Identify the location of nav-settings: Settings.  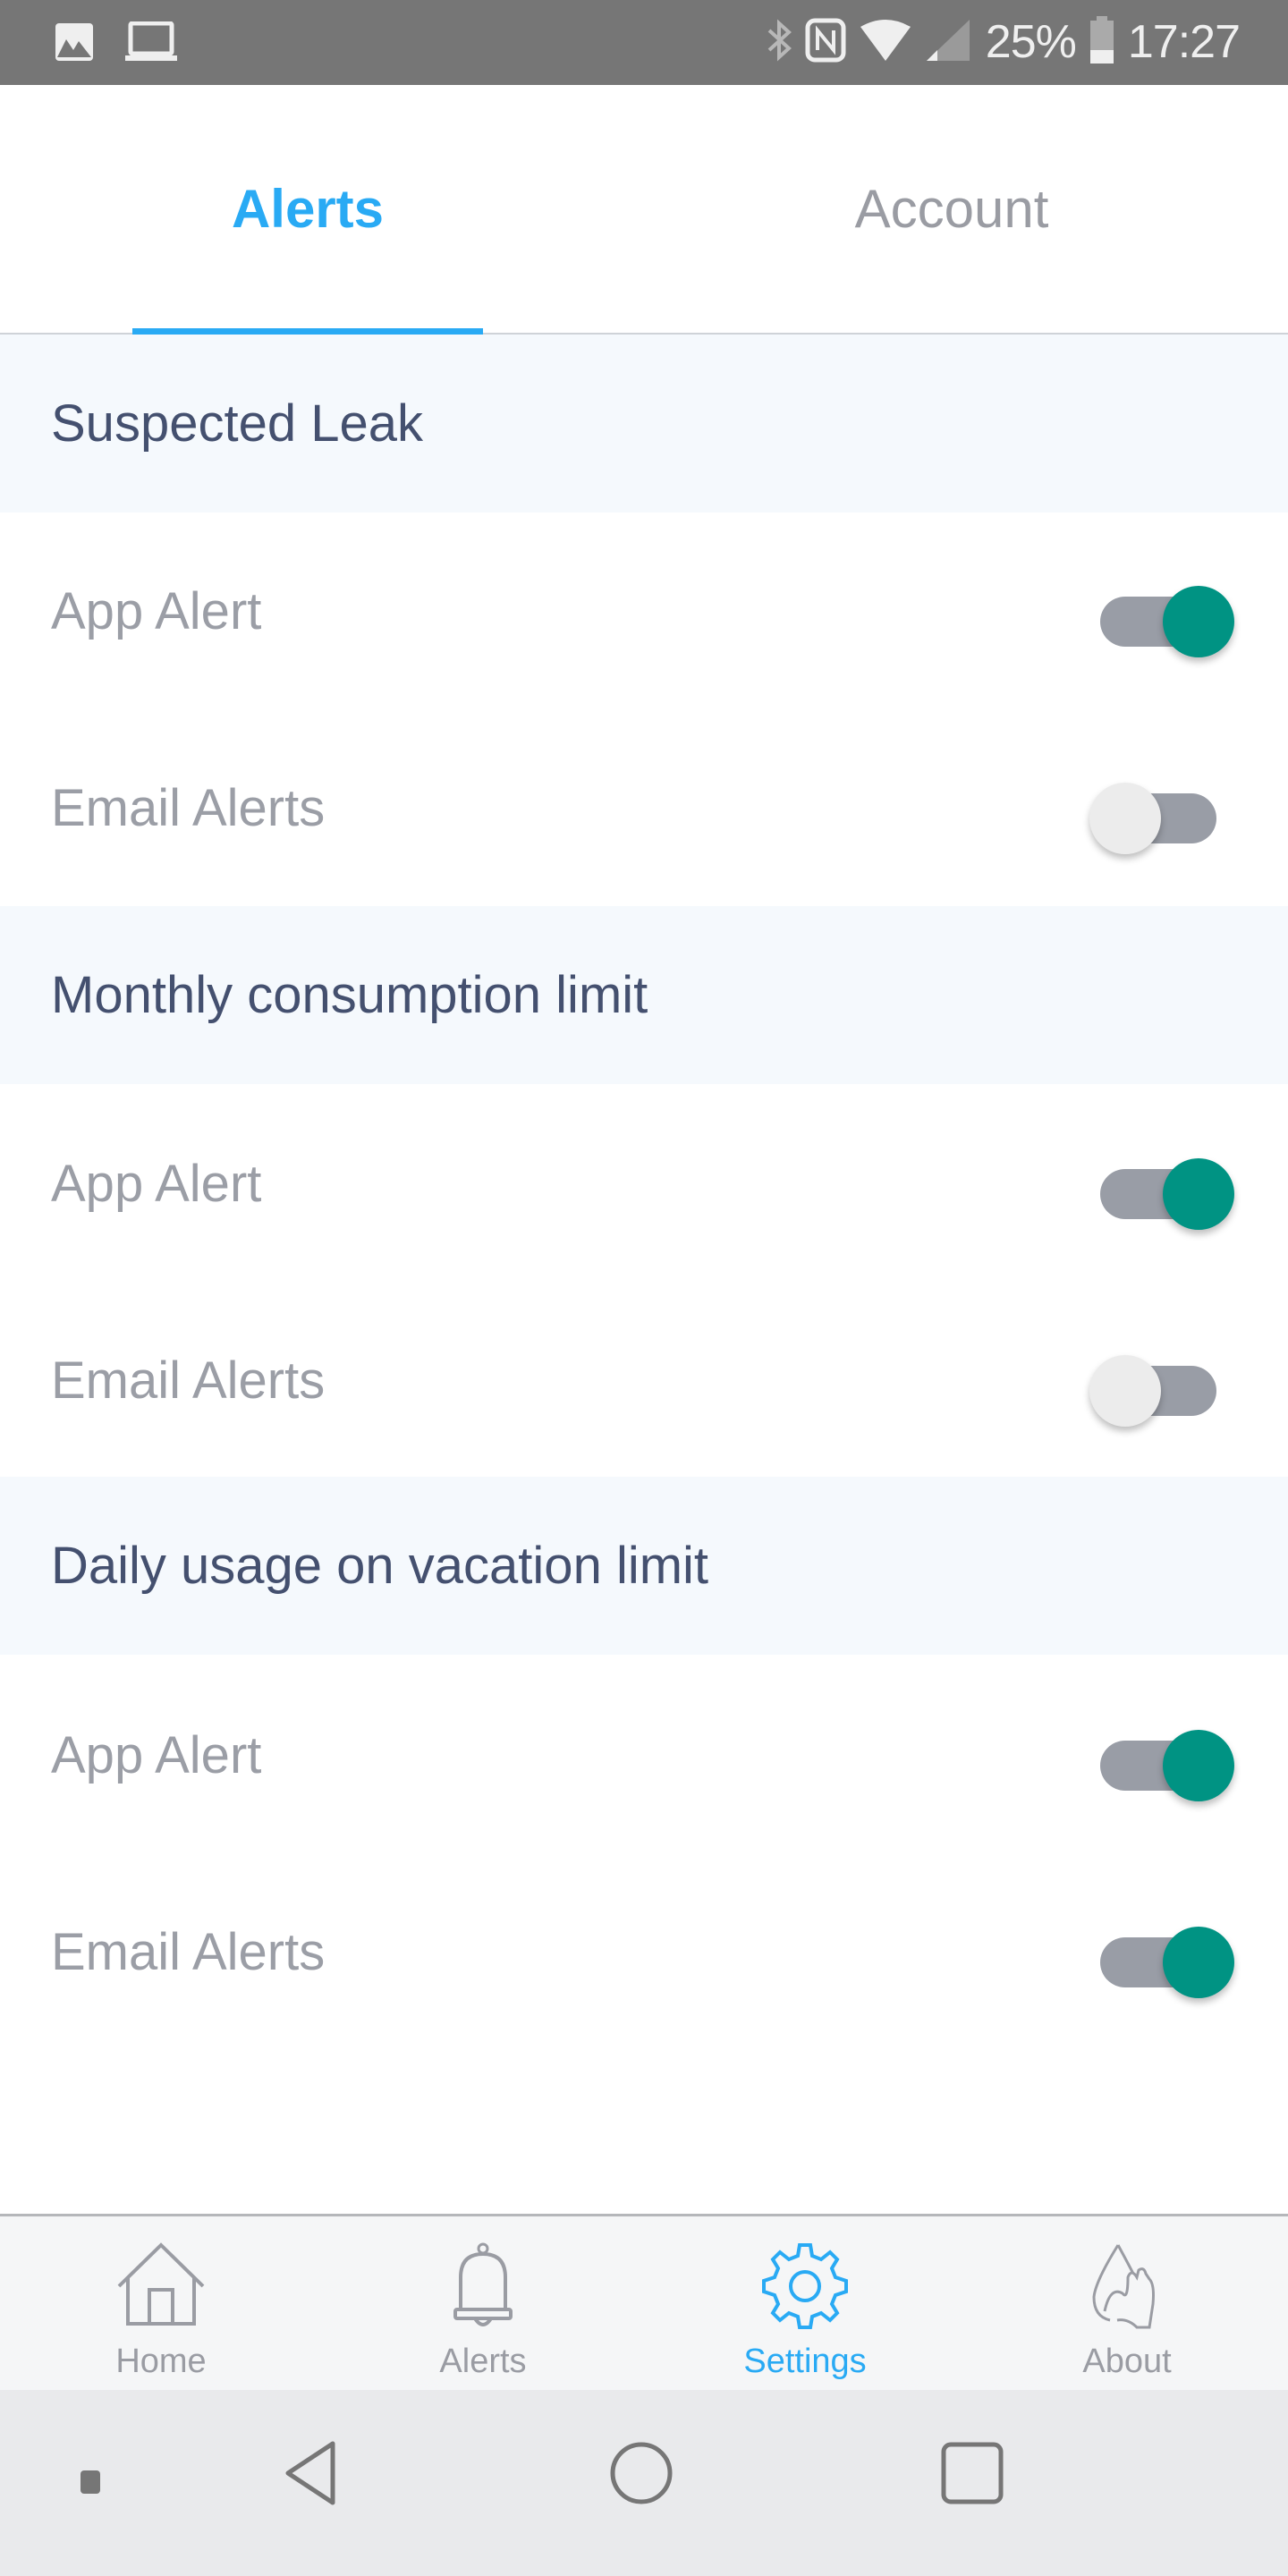
(805, 2304).